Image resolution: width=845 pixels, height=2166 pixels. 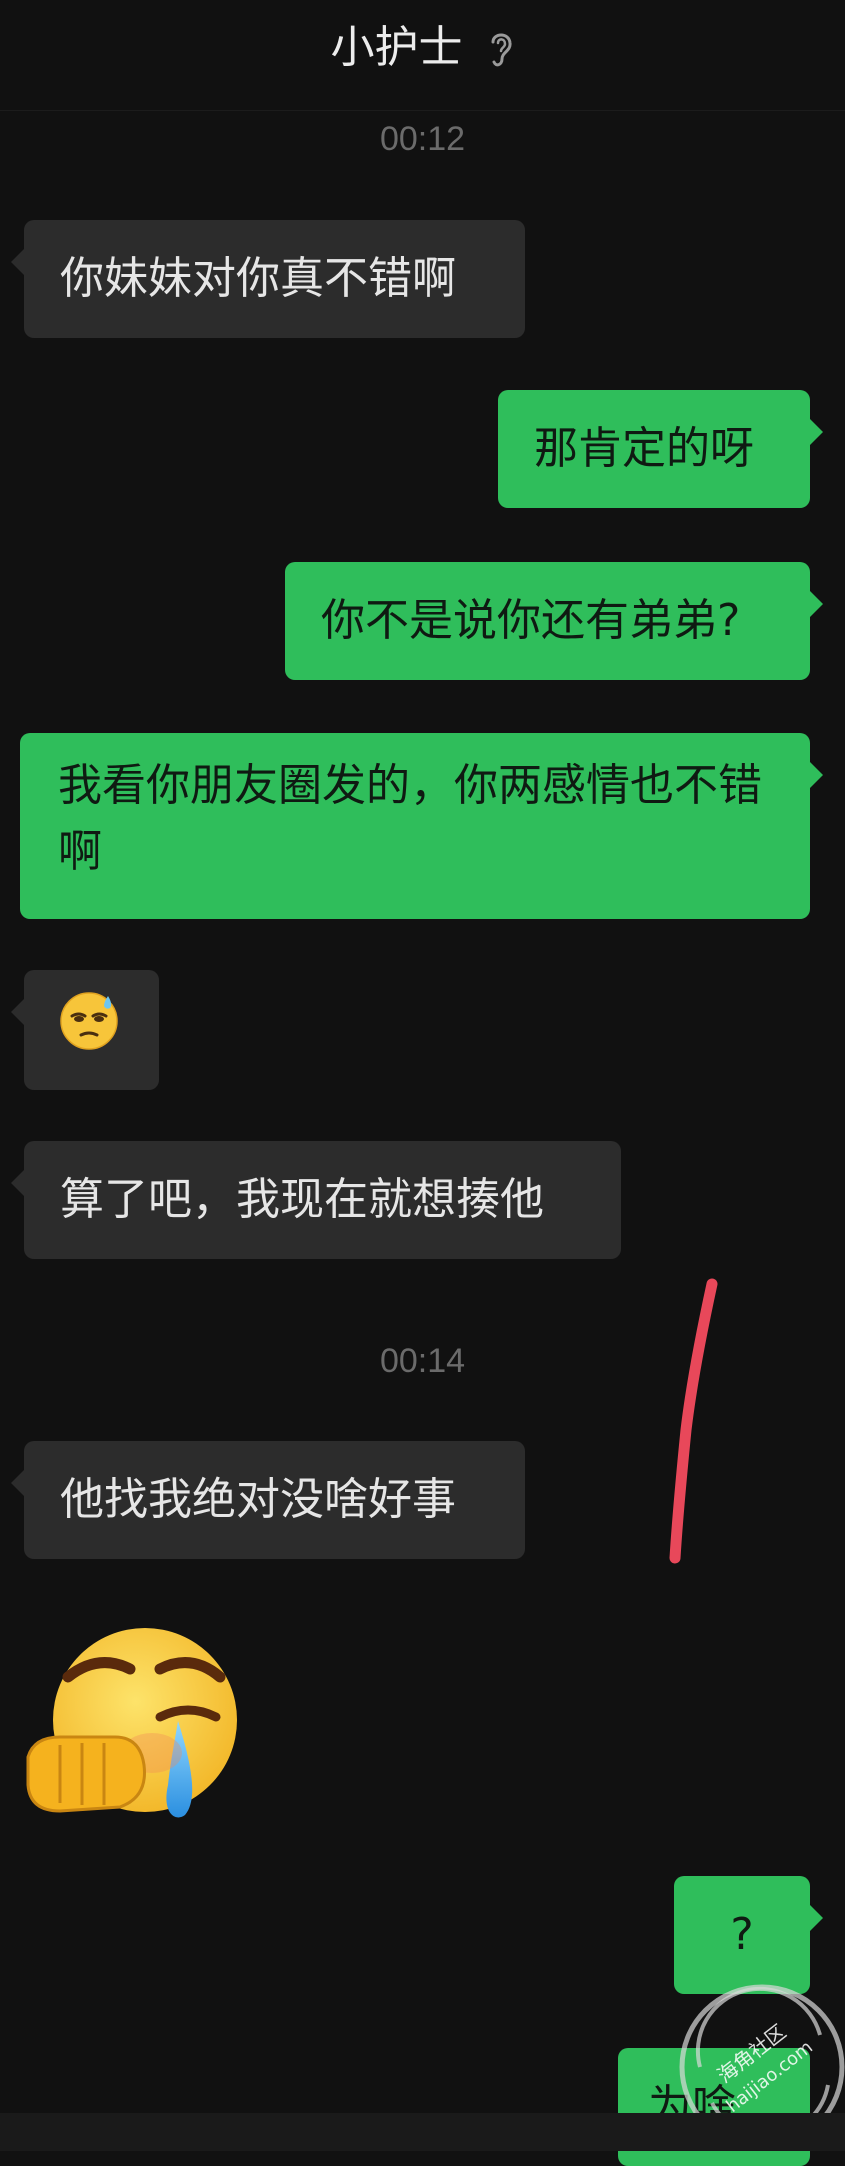 I want to click on message-bubble-received: 他找我绝对没啥好事, so click(x=268, y=1500).